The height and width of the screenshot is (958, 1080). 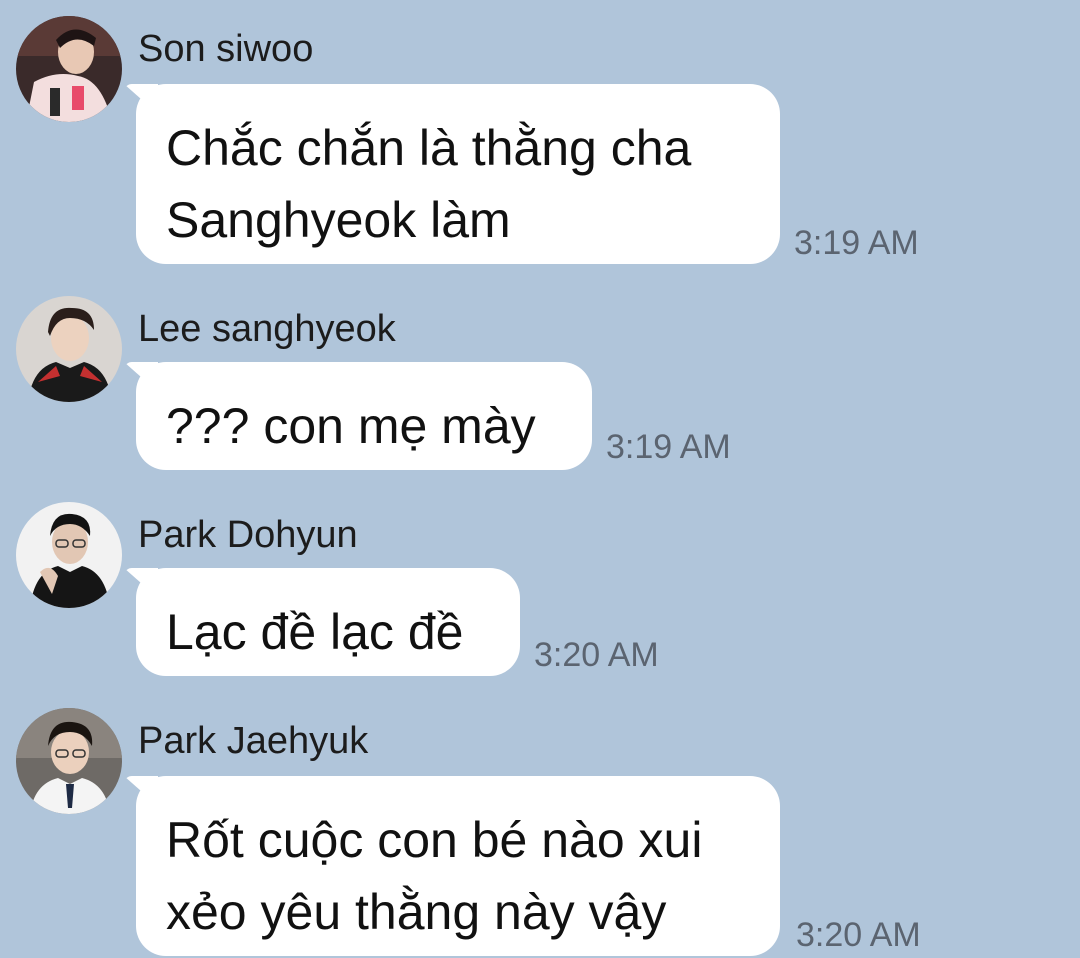 I want to click on message-bubble: Chắc chắn là thằng cha Sanghyeok làm, so click(x=458, y=174).